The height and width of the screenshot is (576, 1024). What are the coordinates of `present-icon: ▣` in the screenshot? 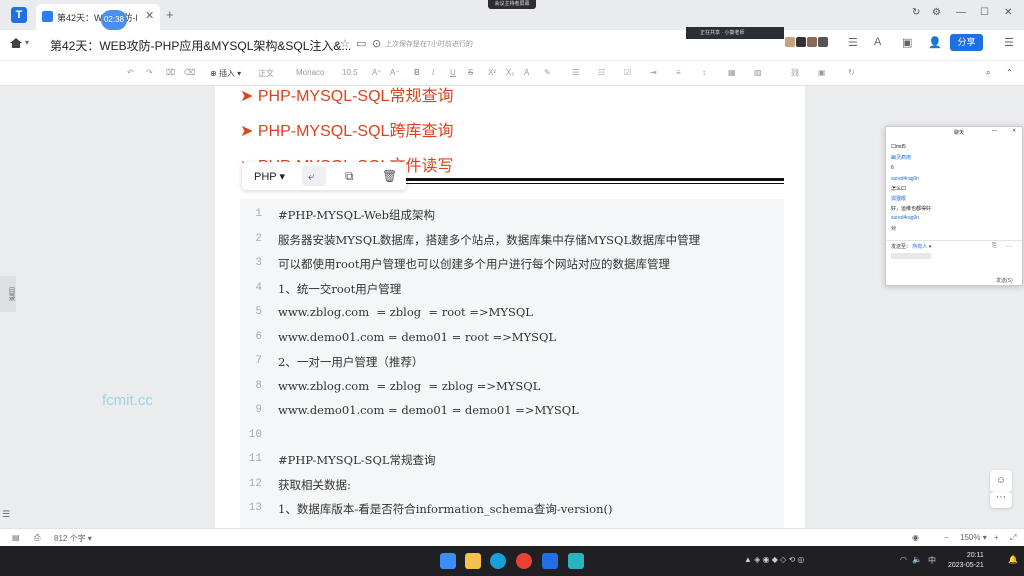 It's located at (907, 42).